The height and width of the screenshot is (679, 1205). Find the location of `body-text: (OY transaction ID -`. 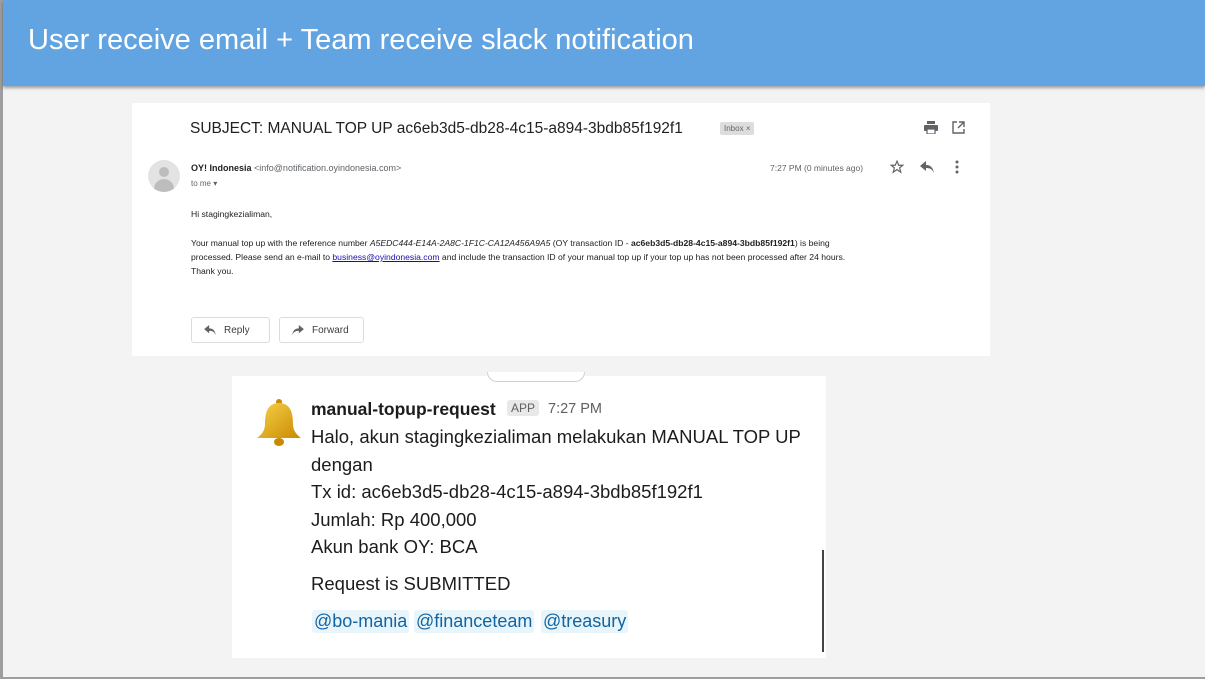

body-text: (OY transaction ID - is located at coordinates (590, 243).